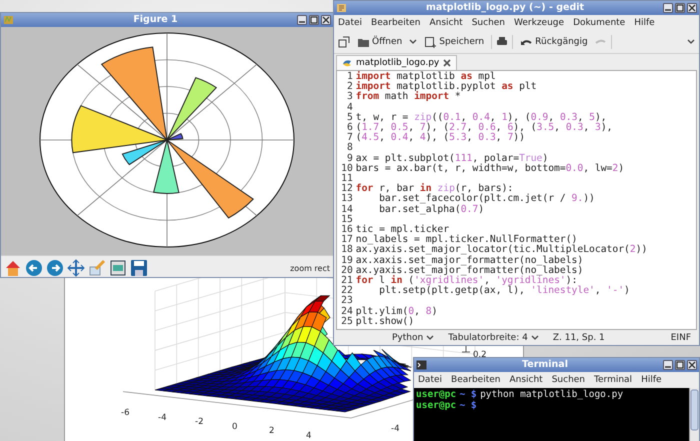 The height and width of the screenshot is (441, 700). What do you see at coordinates (613, 380) in the screenshot?
I see `menu-item: Terminal` at bounding box center [613, 380].